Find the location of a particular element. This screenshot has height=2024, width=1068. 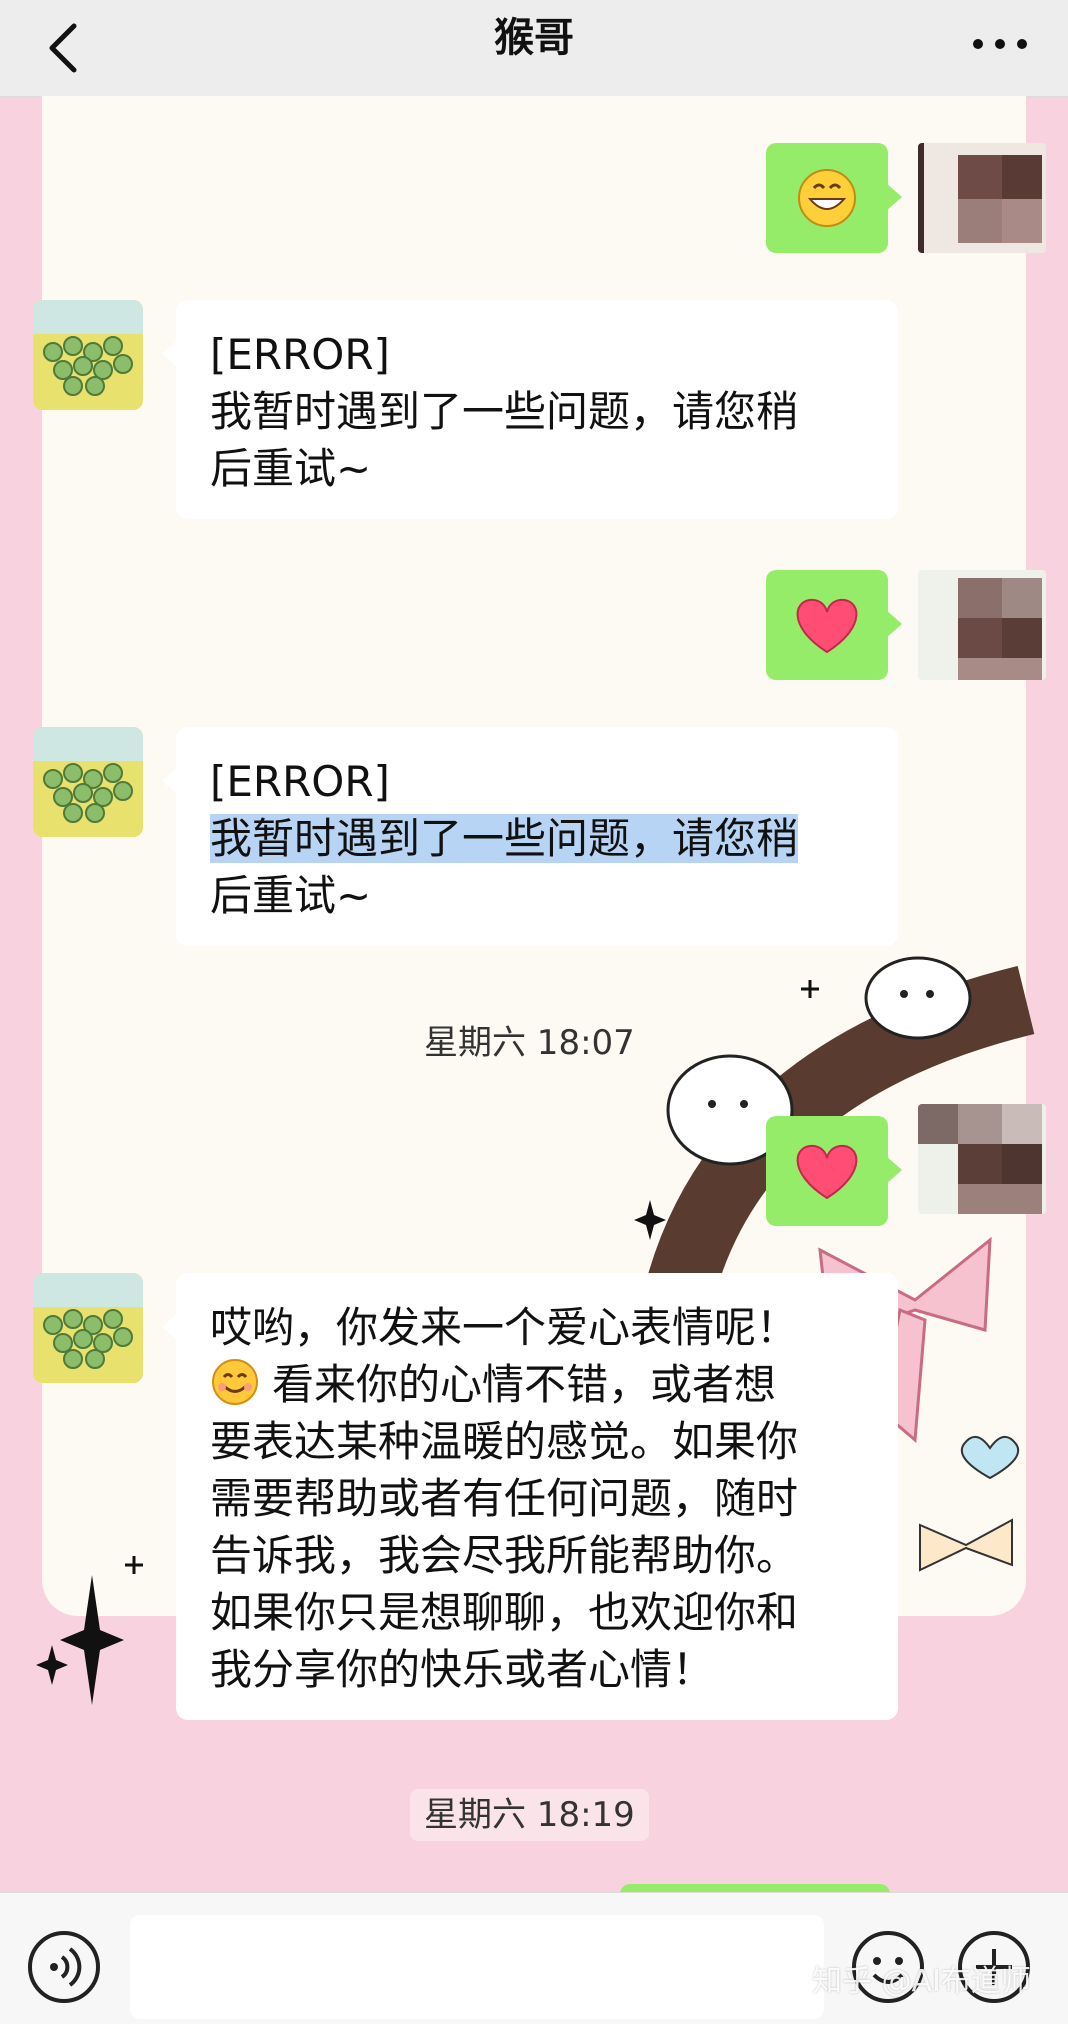

voice-input-icon is located at coordinates (64, 1967).